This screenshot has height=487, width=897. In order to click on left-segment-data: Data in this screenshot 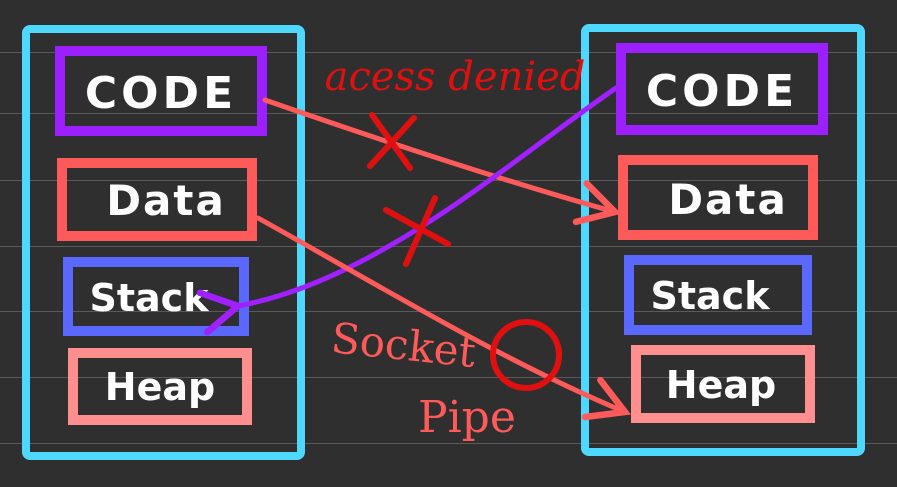, I will do `click(157, 199)`.